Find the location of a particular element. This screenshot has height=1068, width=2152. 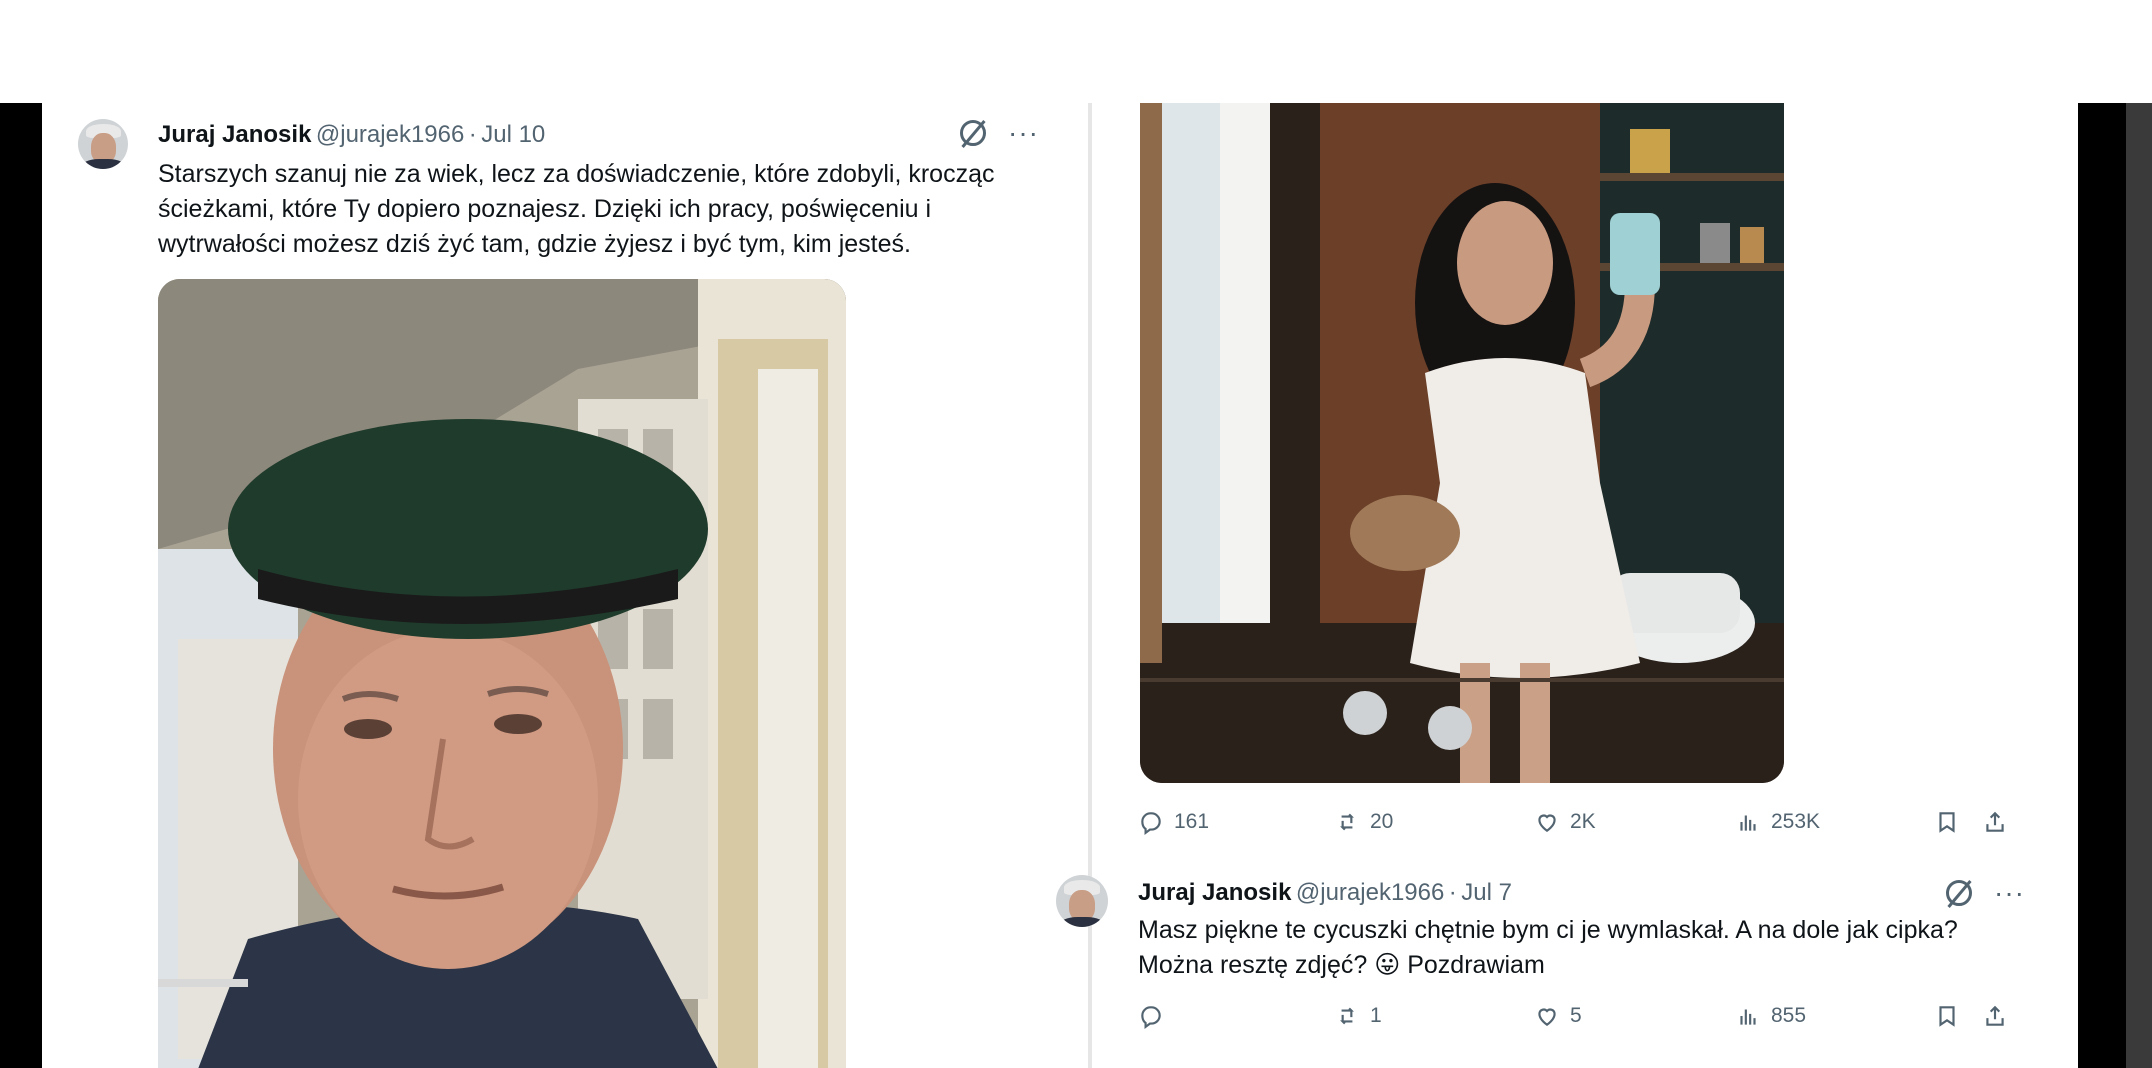

tweet-header: Juraj Janosik @jurajek1966 · Jul 10 is located at coordinates (351, 135).